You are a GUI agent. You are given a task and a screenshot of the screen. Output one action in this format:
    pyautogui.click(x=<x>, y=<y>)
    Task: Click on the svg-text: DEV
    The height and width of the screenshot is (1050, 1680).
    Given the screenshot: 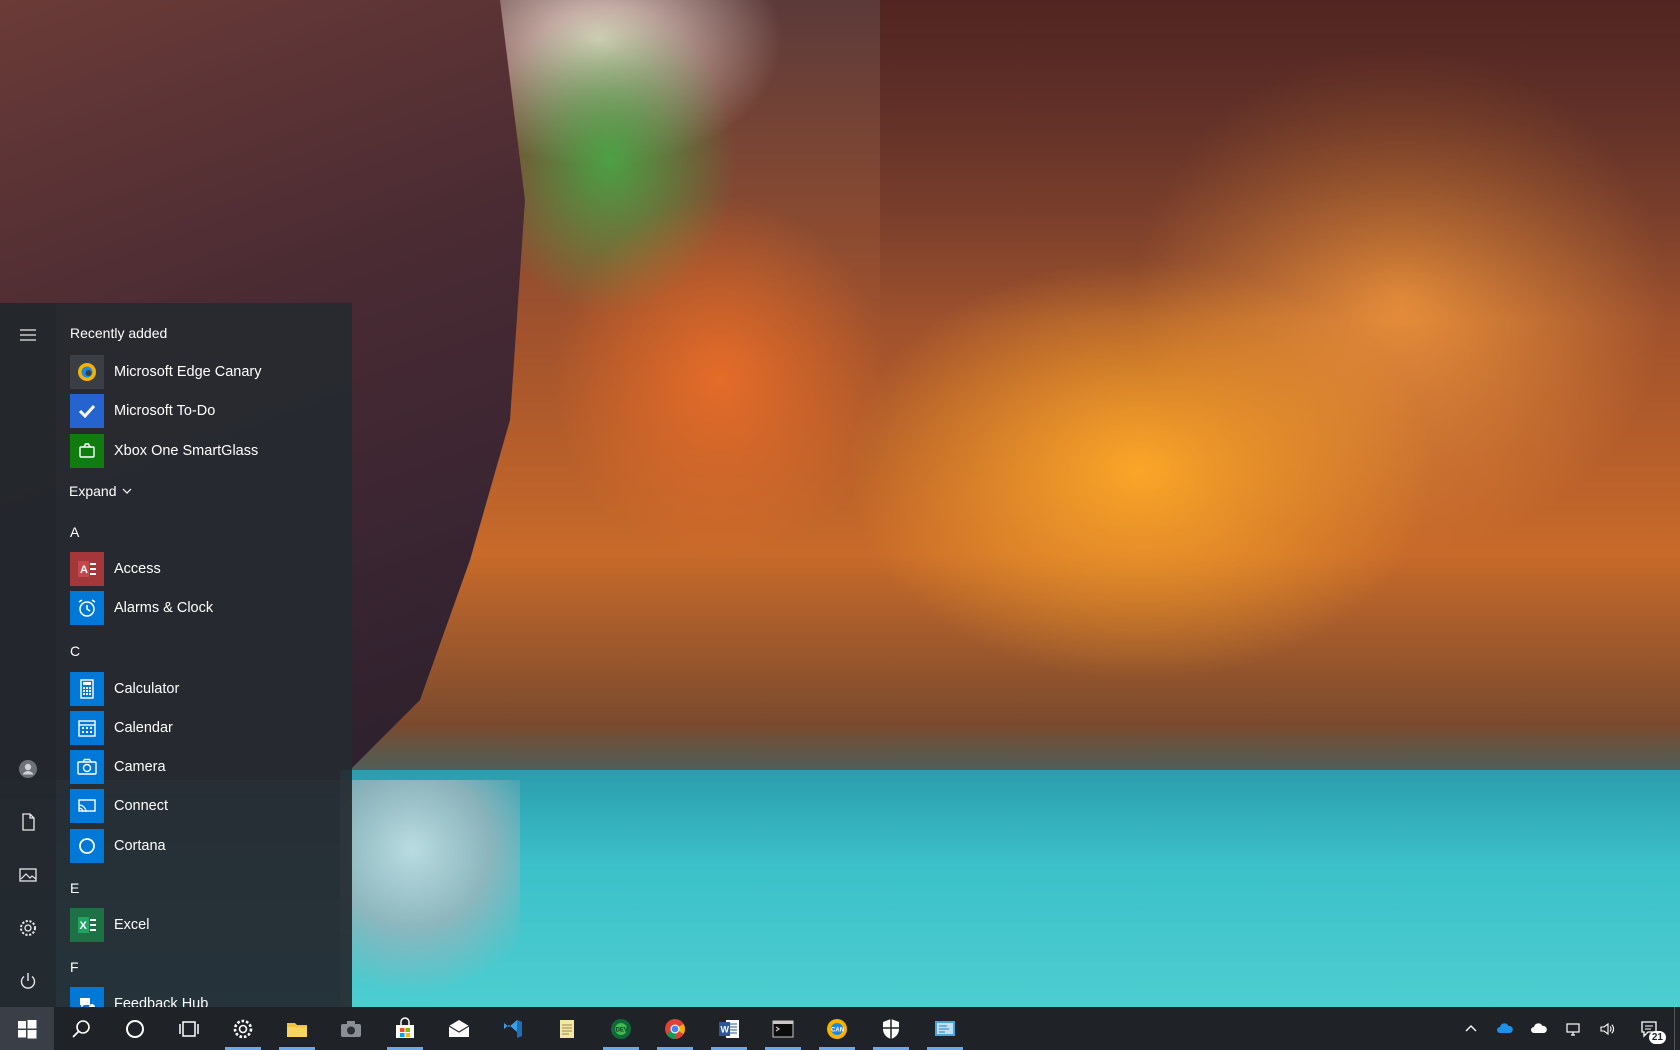 What is the action you would take?
    pyautogui.click(x=622, y=1030)
    